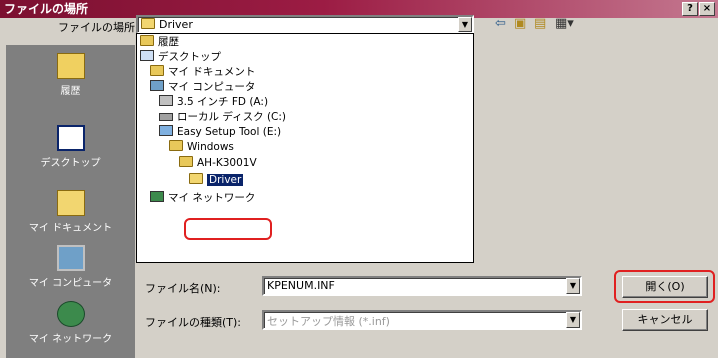  What do you see at coordinates (664, 286) in the screenshot?
I see `open-button-highlight-ring` at bounding box center [664, 286].